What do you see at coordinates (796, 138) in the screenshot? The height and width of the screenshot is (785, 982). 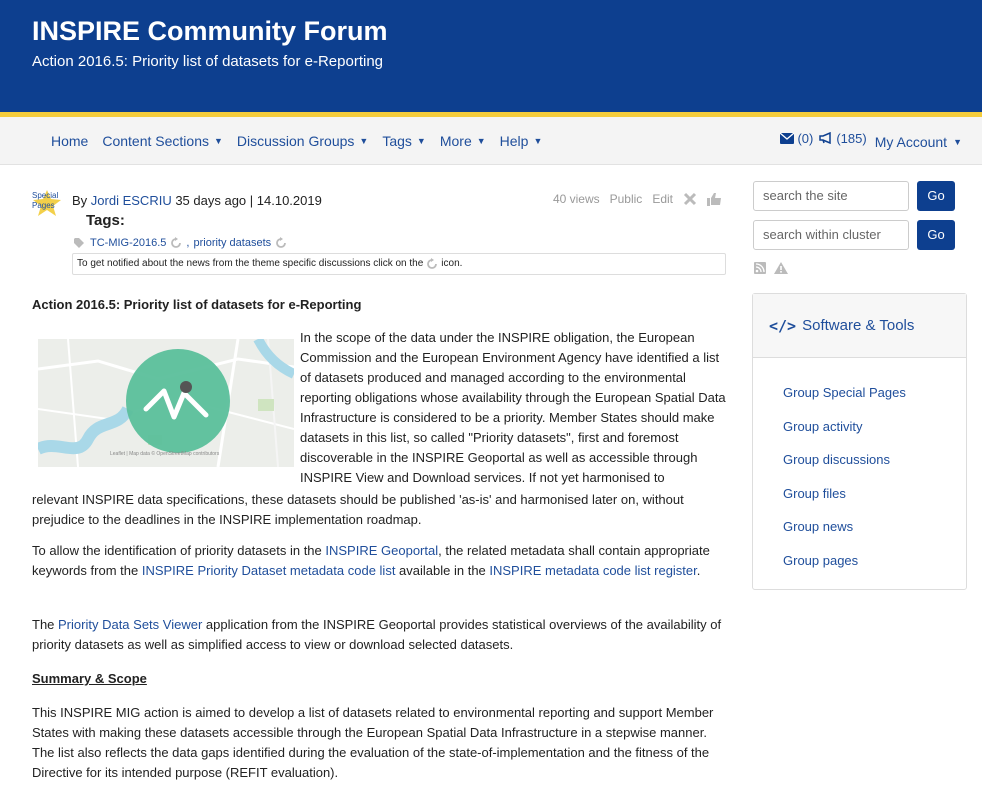 I see `messages-link: (0)` at bounding box center [796, 138].